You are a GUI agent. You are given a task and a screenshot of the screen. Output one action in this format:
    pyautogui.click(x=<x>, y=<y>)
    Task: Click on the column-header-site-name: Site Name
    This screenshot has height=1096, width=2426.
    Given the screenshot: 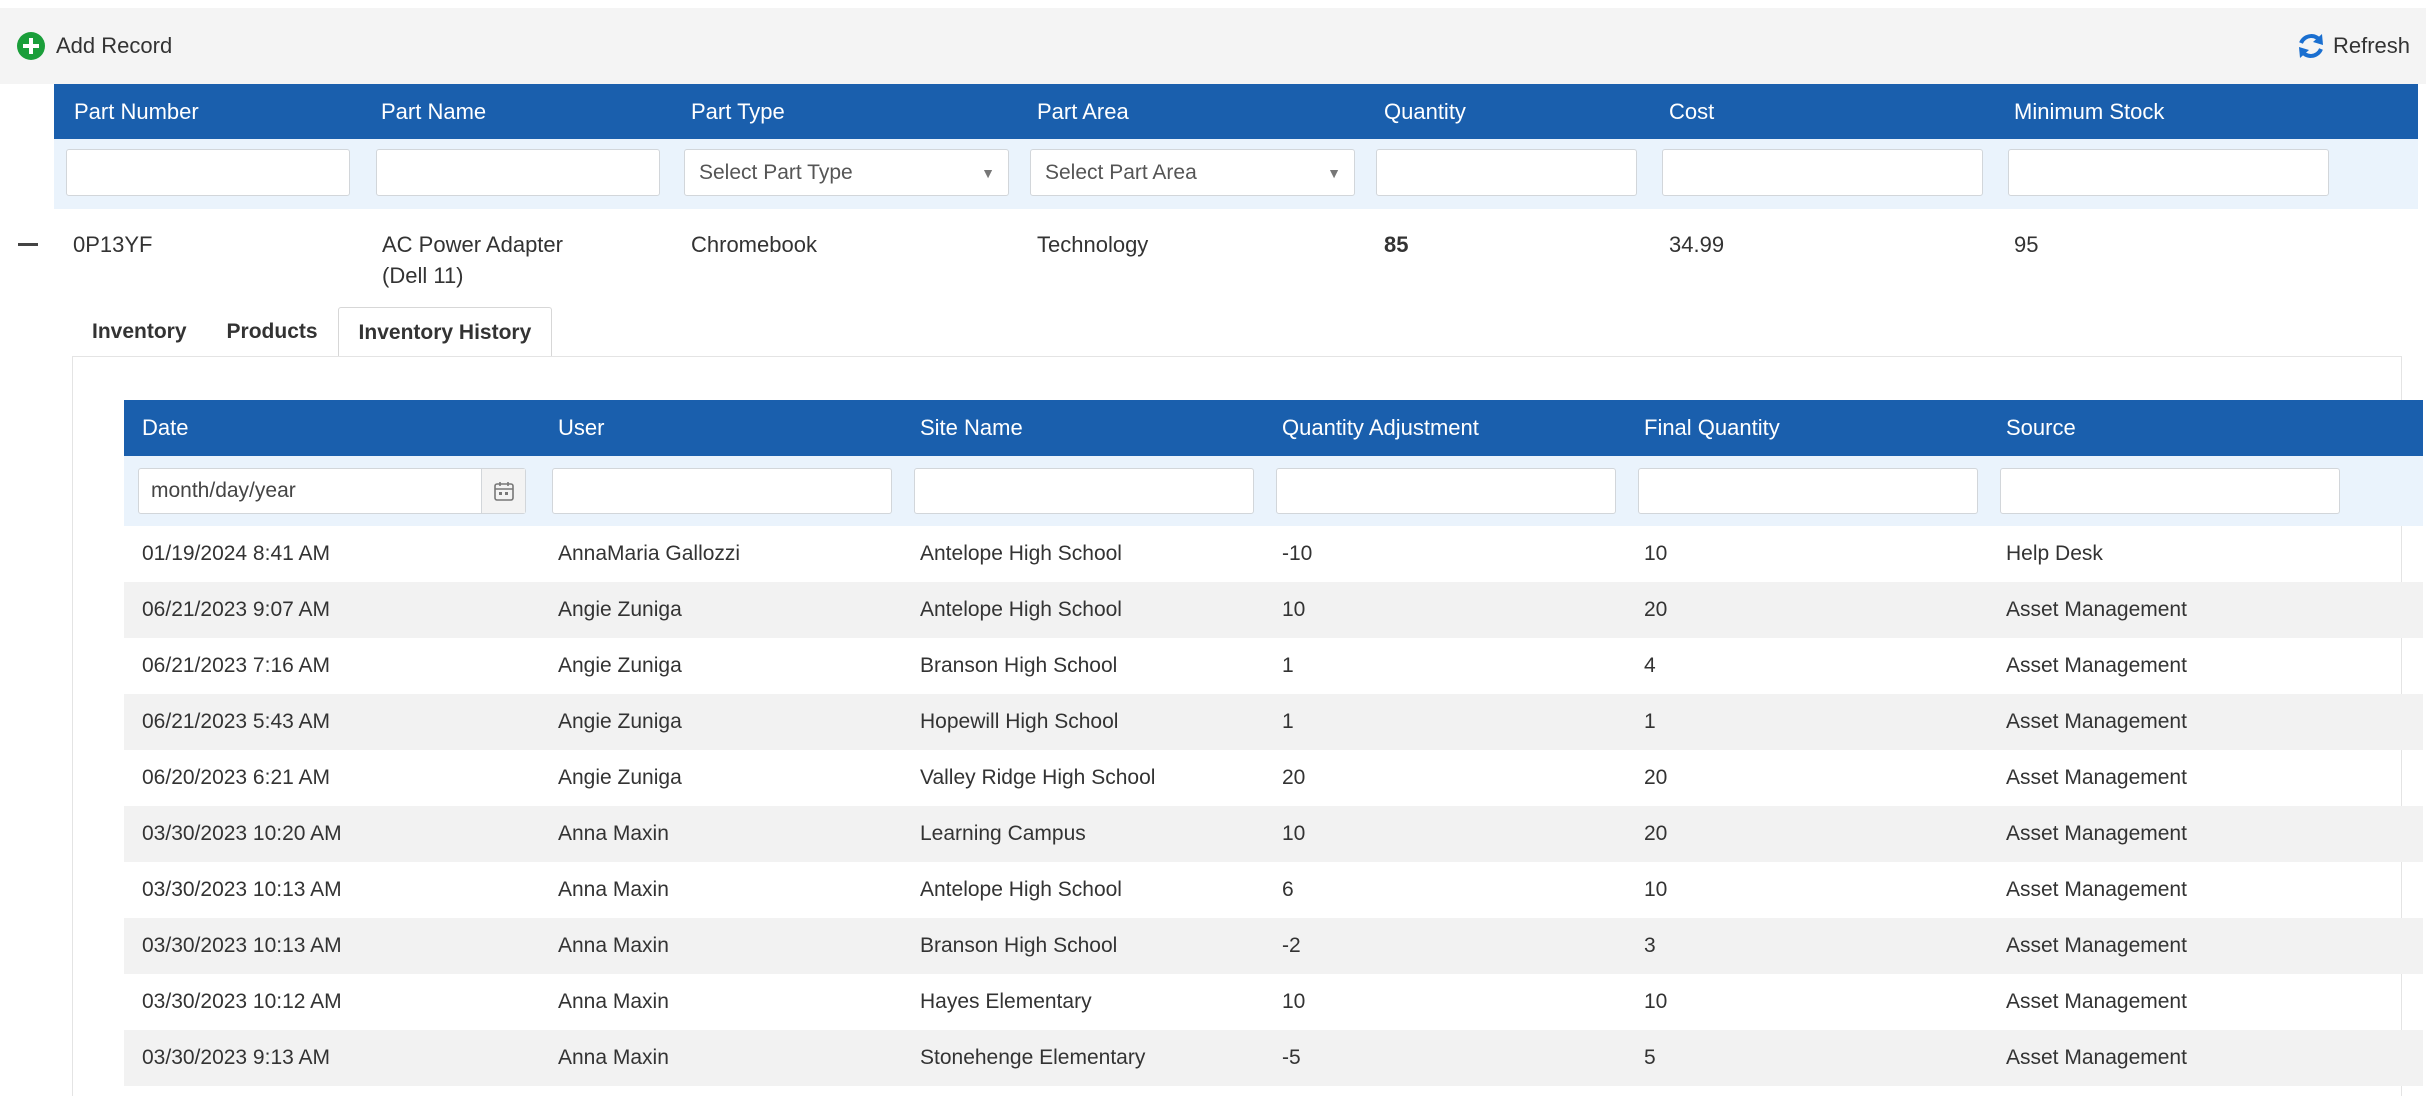 What is the action you would take?
    pyautogui.click(x=971, y=428)
    